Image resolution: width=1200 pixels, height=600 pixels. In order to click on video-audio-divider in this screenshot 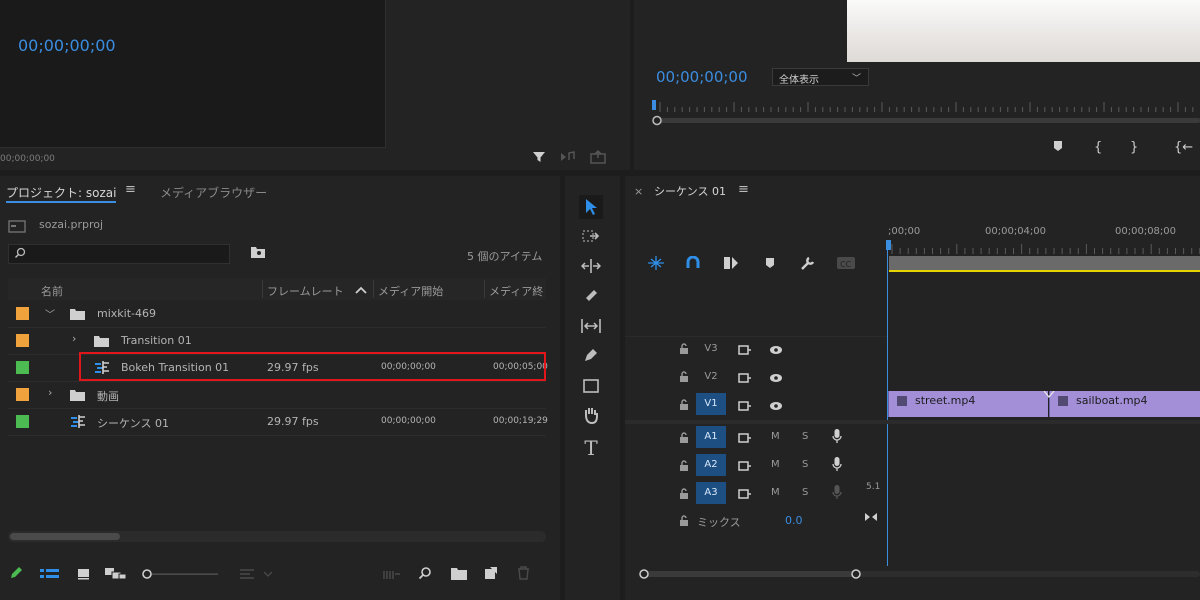, I will do `click(912, 422)`.